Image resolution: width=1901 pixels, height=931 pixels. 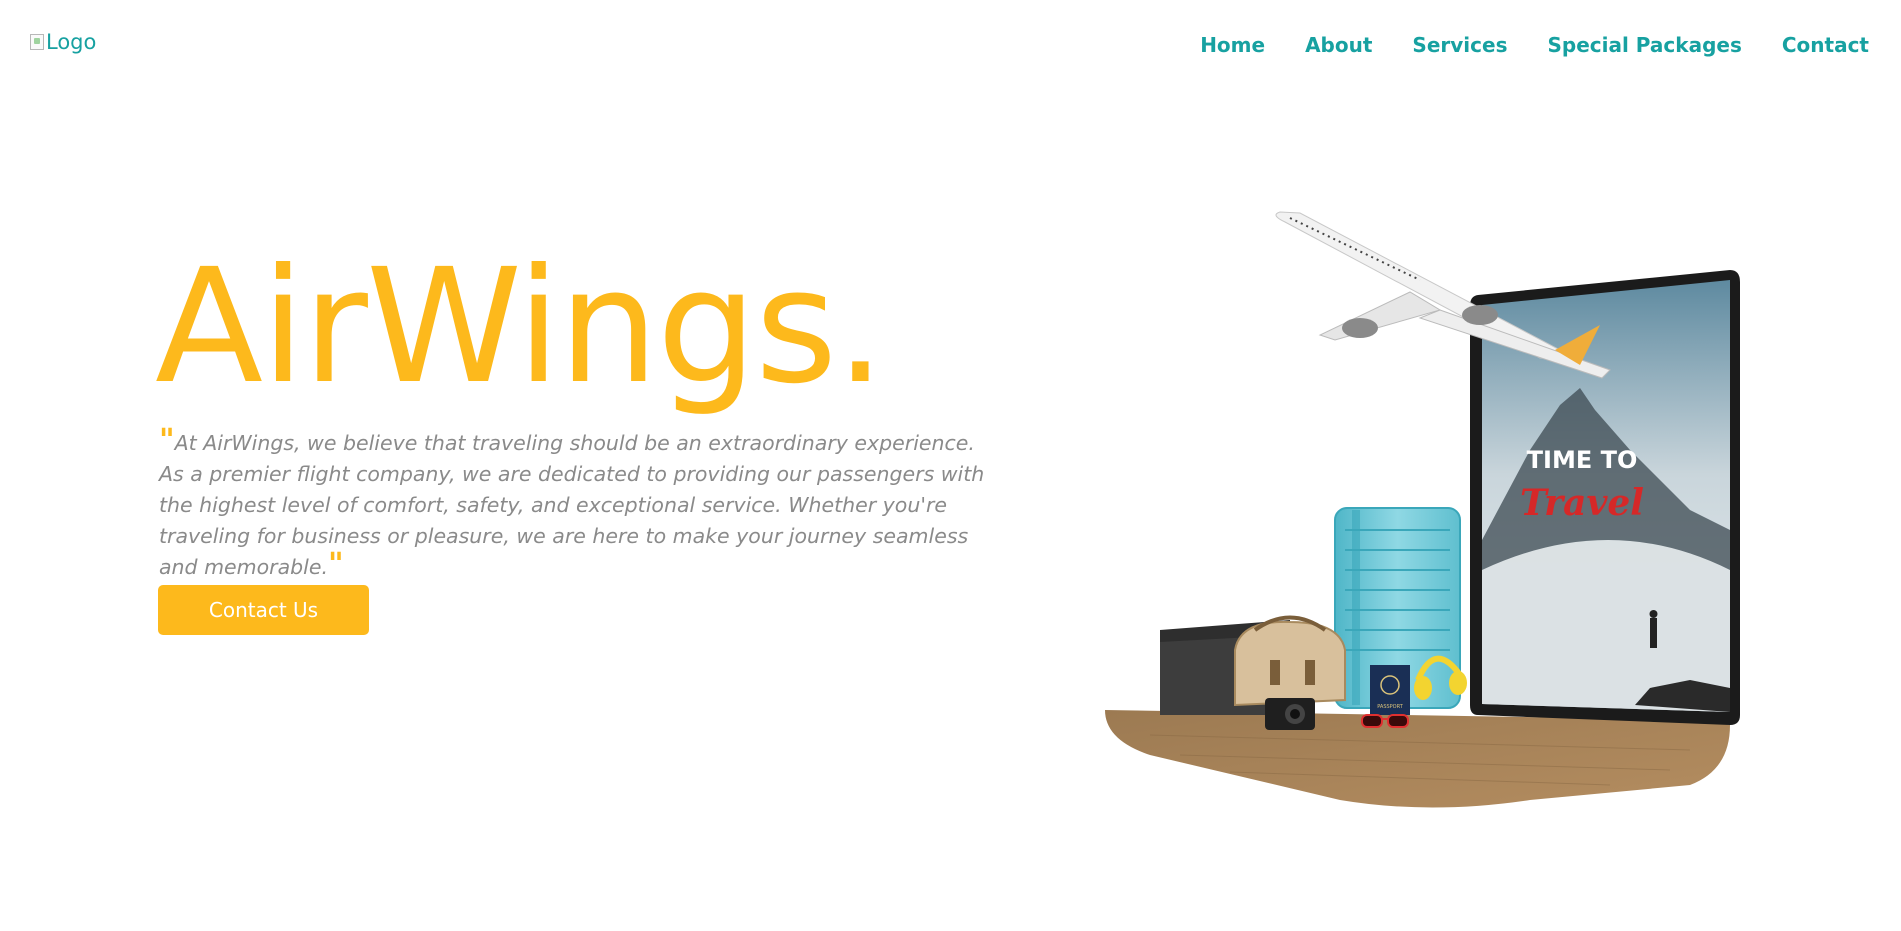 What do you see at coordinates (1582, 460) in the screenshot?
I see `screen-title-line1: TIME TO` at bounding box center [1582, 460].